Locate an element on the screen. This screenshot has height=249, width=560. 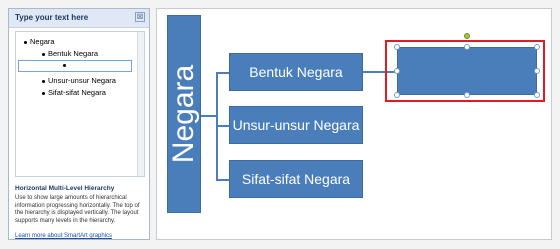
close-icon: ☒ is located at coordinates (140, 17).